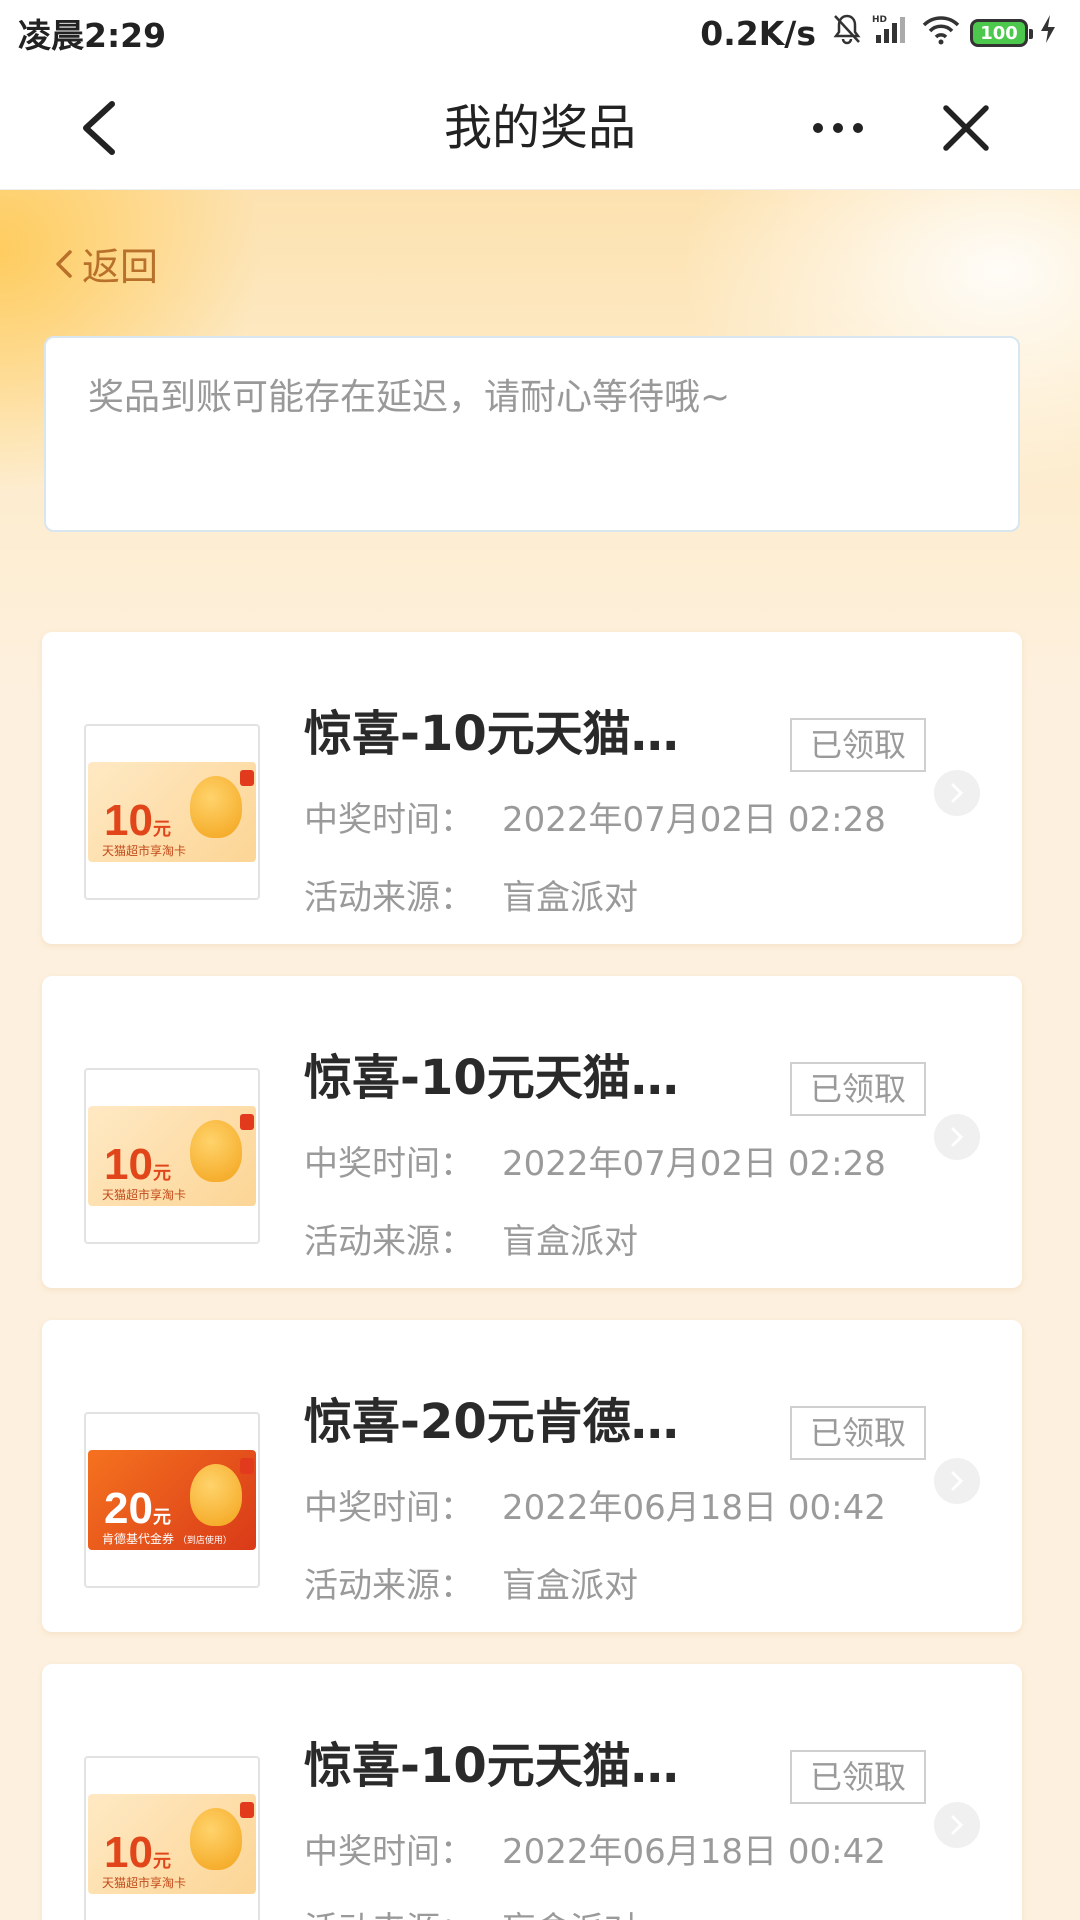 The image size is (1080, 1920). I want to click on charging-icon, so click(1048, 33).